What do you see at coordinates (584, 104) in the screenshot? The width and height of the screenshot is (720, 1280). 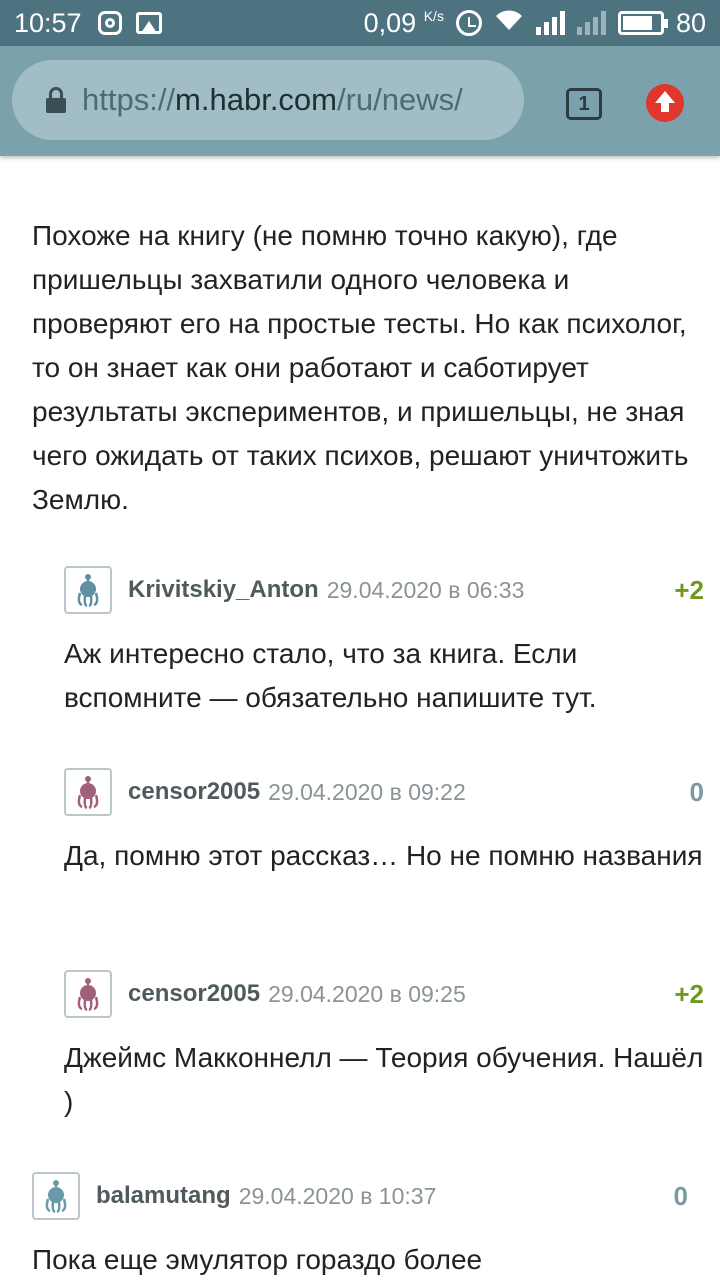 I see `tabs-count-button: 1` at bounding box center [584, 104].